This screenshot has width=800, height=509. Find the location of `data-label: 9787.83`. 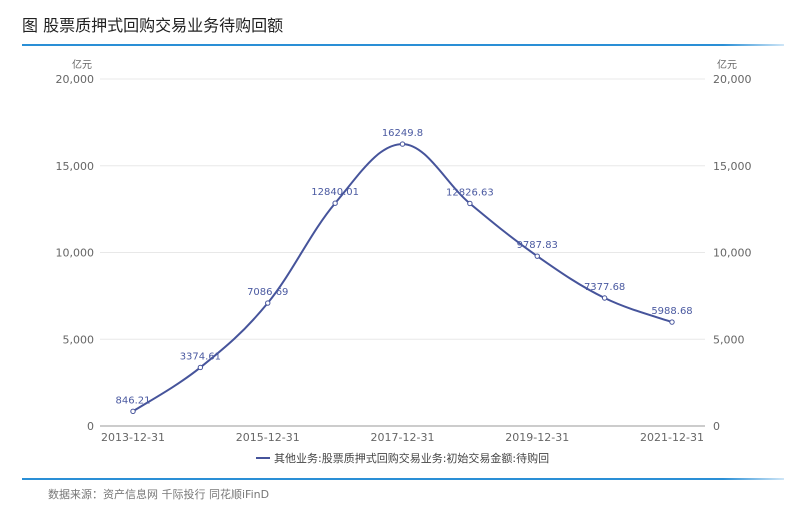

data-label: 9787.83 is located at coordinates (537, 245).